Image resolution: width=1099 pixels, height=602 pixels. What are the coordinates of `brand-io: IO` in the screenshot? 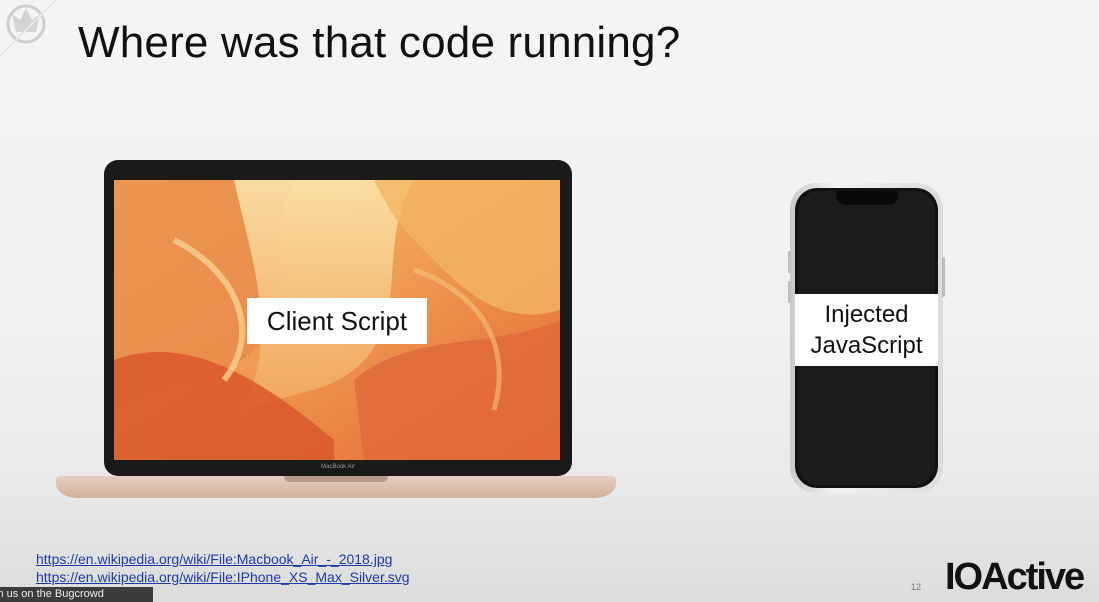 It's located at (964, 577).